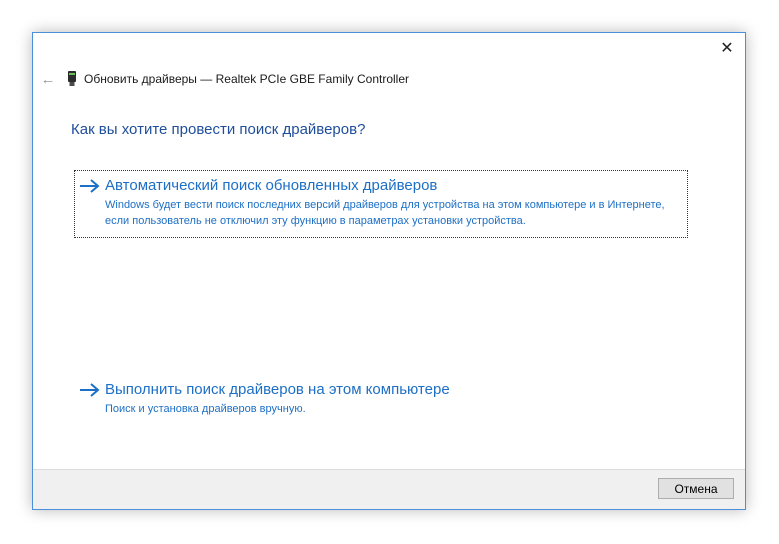  What do you see at coordinates (218, 129) in the screenshot?
I see `page-heading: Как вы хотите провести поиск драйверов?` at bounding box center [218, 129].